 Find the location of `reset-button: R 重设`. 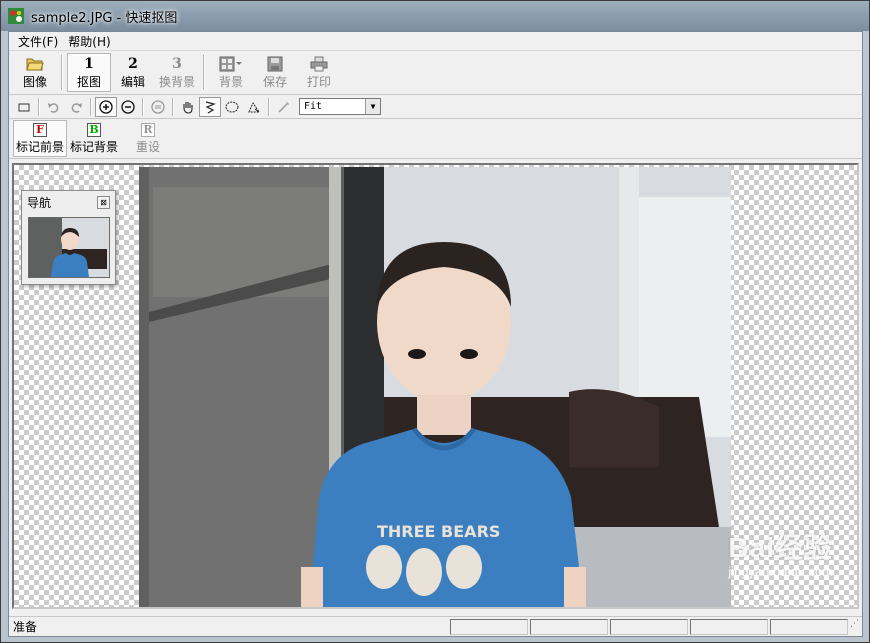

reset-button: R 重设 is located at coordinates (148, 138).